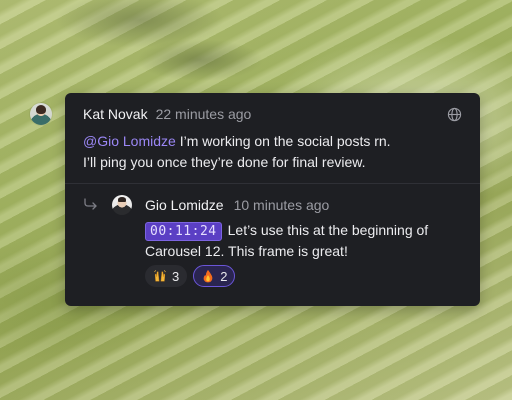 Image resolution: width=512 pixels, height=400 pixels. I want to click on mention-link: @Gio Lomidze, so click(129, 141).